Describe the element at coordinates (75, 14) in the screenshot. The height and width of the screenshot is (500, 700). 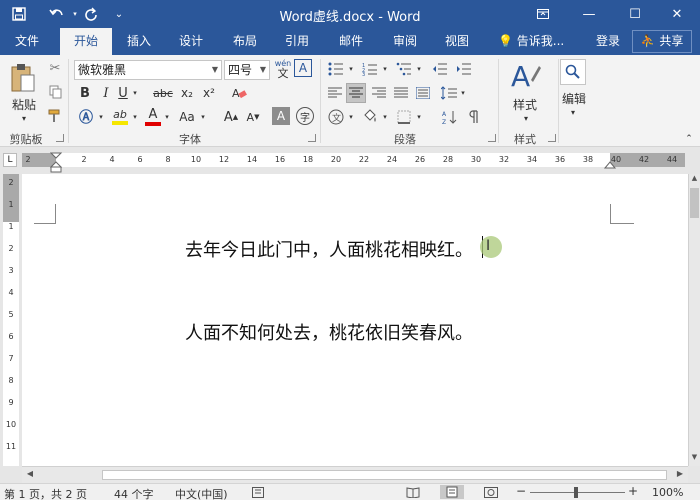
I see `undo-dropdown-icon: ▾` at that location.